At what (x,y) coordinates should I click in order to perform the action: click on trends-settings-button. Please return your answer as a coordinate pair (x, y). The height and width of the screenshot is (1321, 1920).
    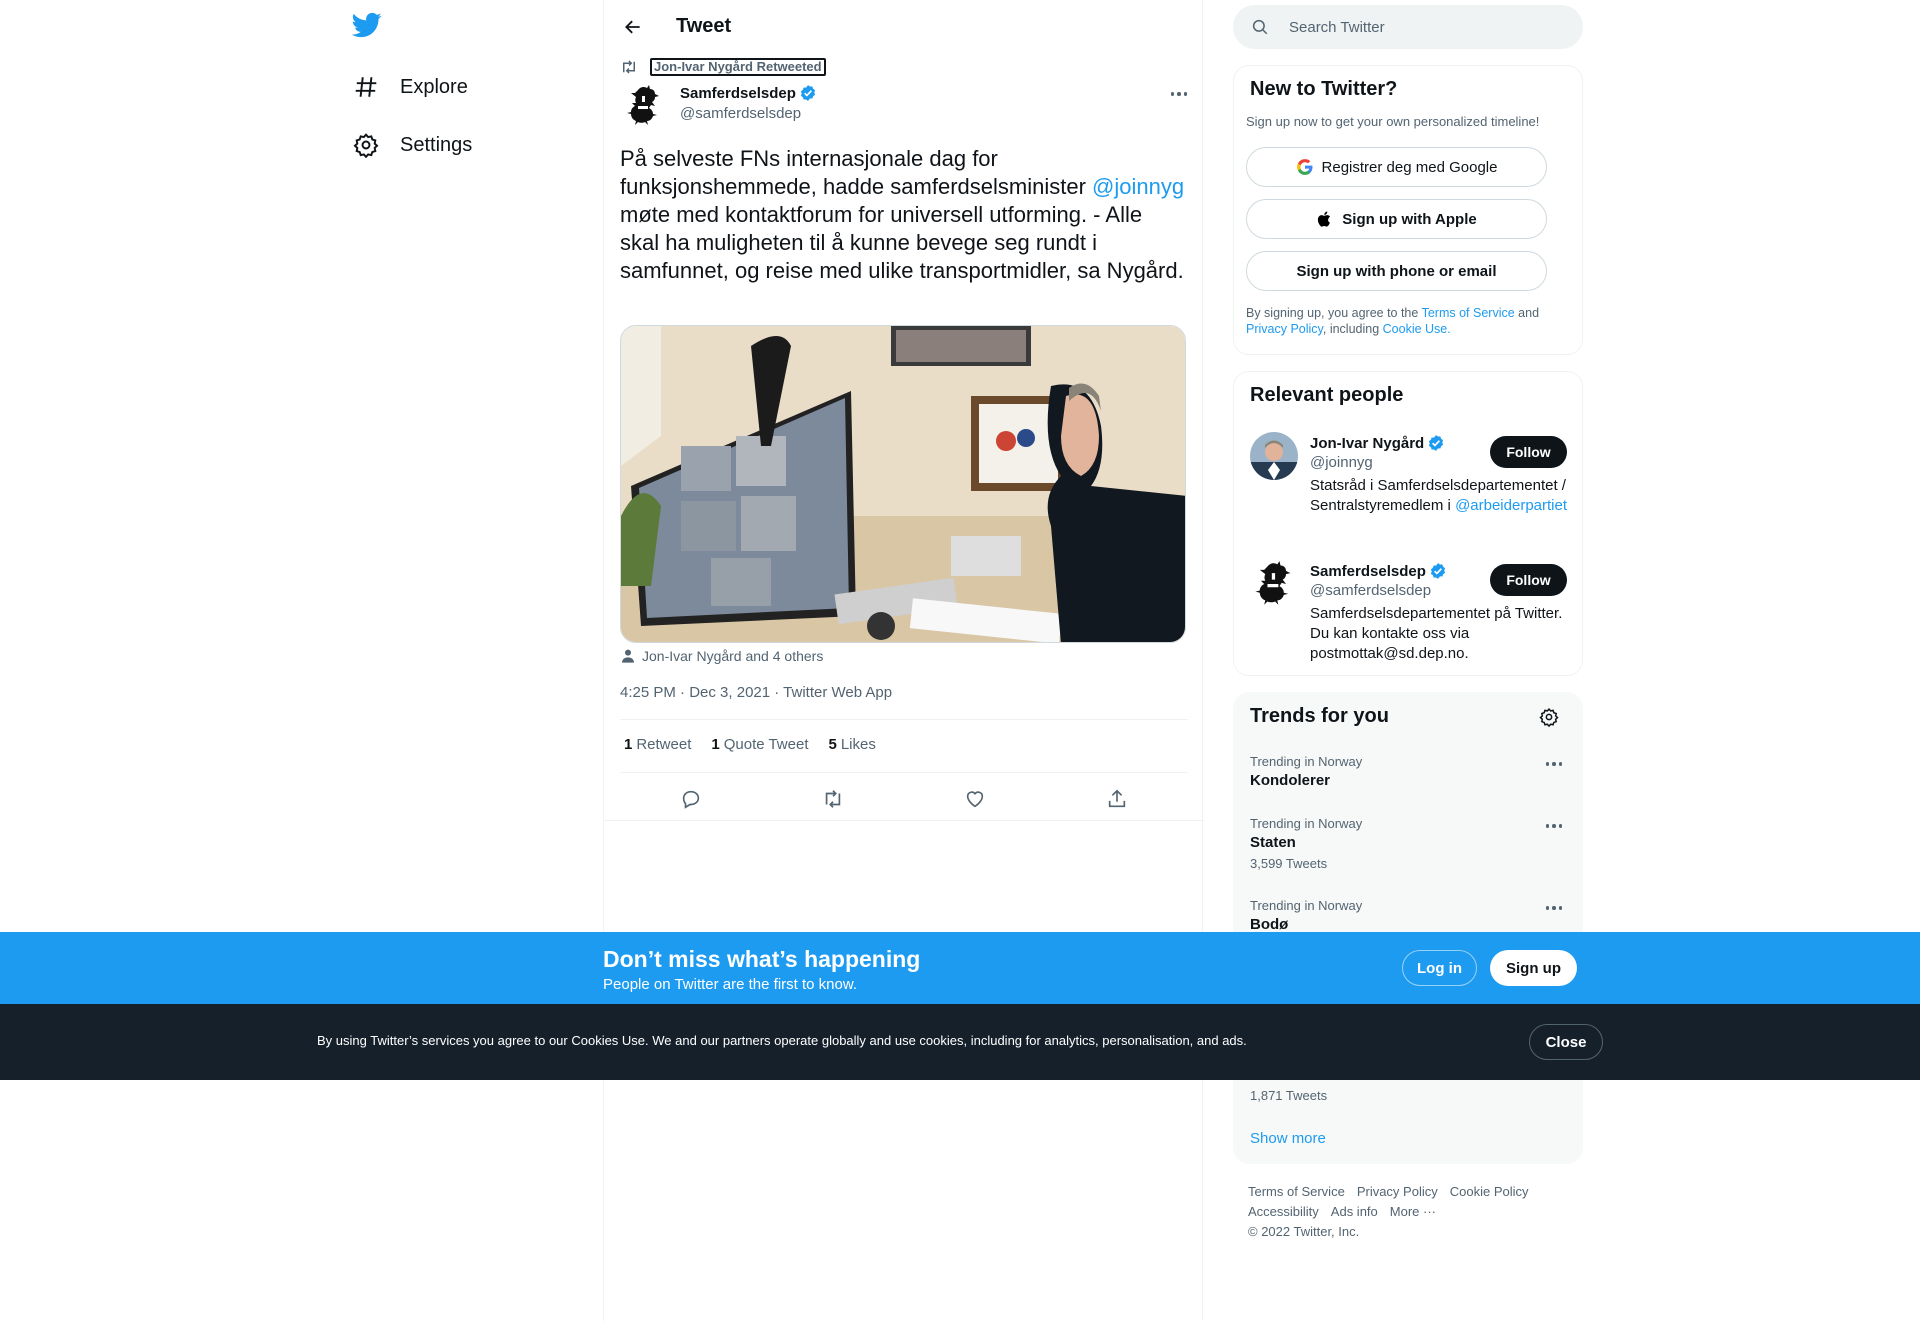
    Looking at the image, I should click on (1550, 718).